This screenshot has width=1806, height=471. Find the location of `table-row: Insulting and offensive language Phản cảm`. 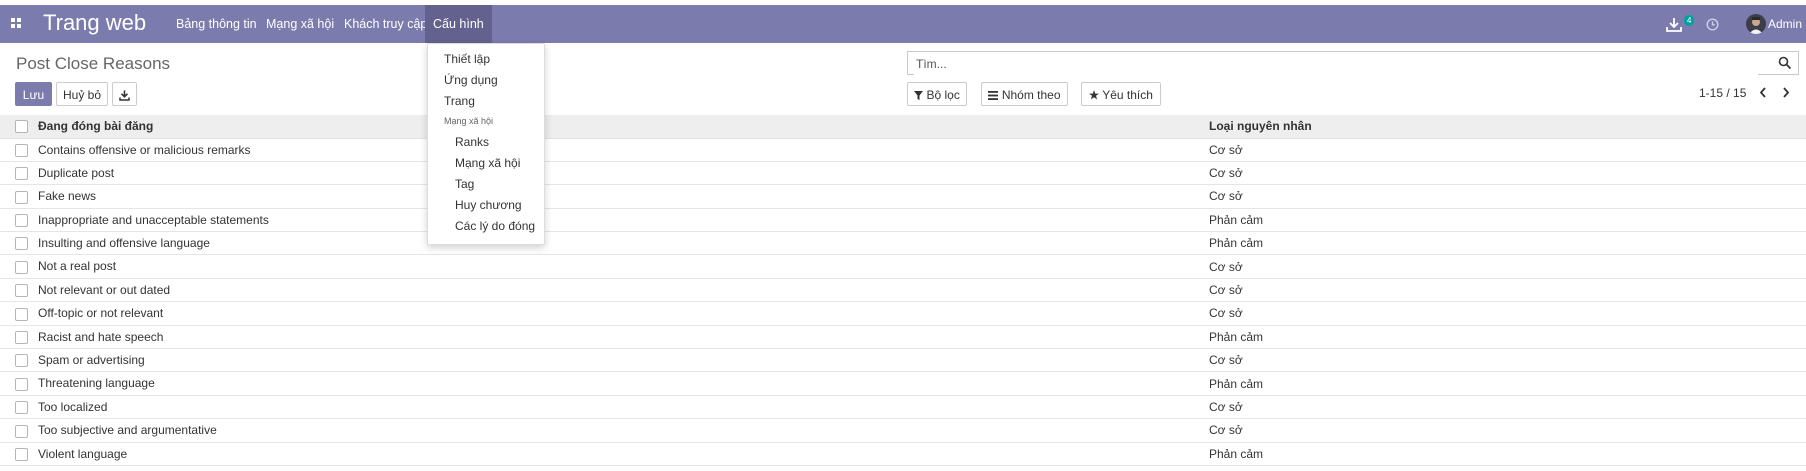

table-row: Insulting and offensive language Phản cảm is located at coordinates (903, 243).